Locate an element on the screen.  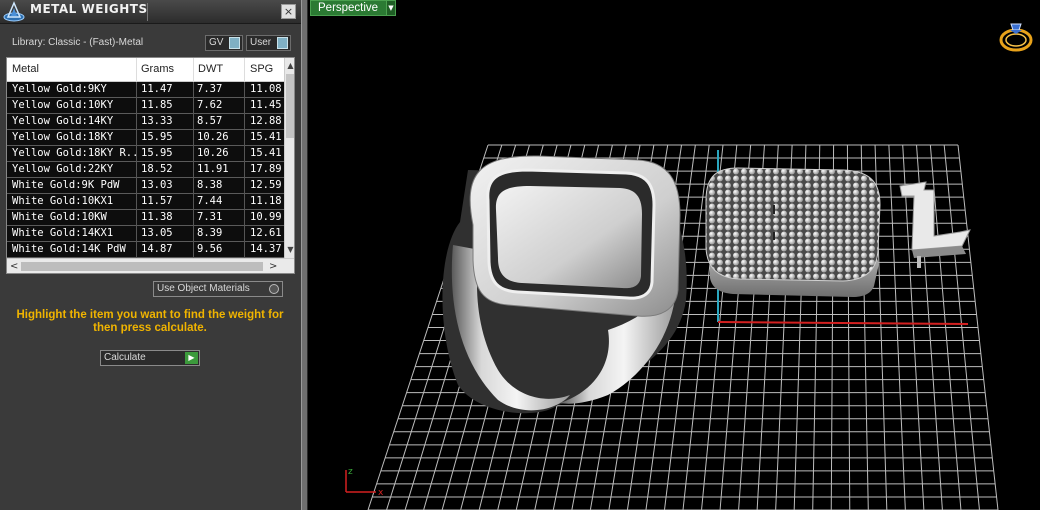
cell-spg: 12.59 is located at coordinates (266, 185).